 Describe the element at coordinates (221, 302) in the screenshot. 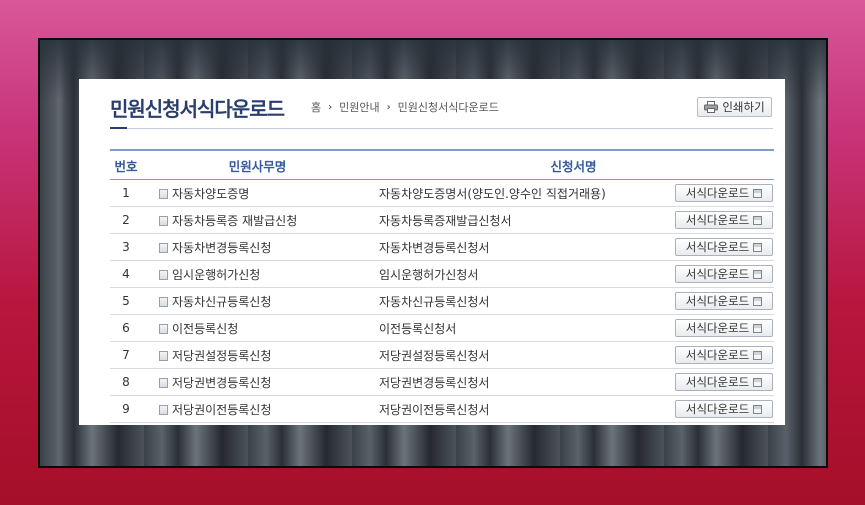

I see `service-name: 자동차신규등록신청` at that location.